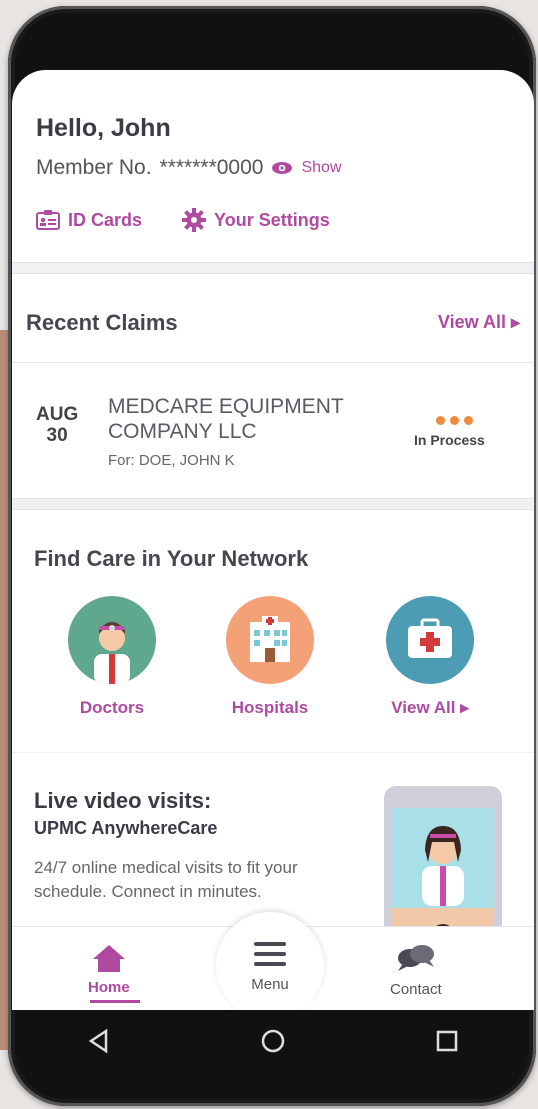 The width and height of the screenshot is (538, 1109). What do you see at coordinates (109, 987) in the screenshot?
I see `nav-home-label: Home` at bounding box center [109, 987].